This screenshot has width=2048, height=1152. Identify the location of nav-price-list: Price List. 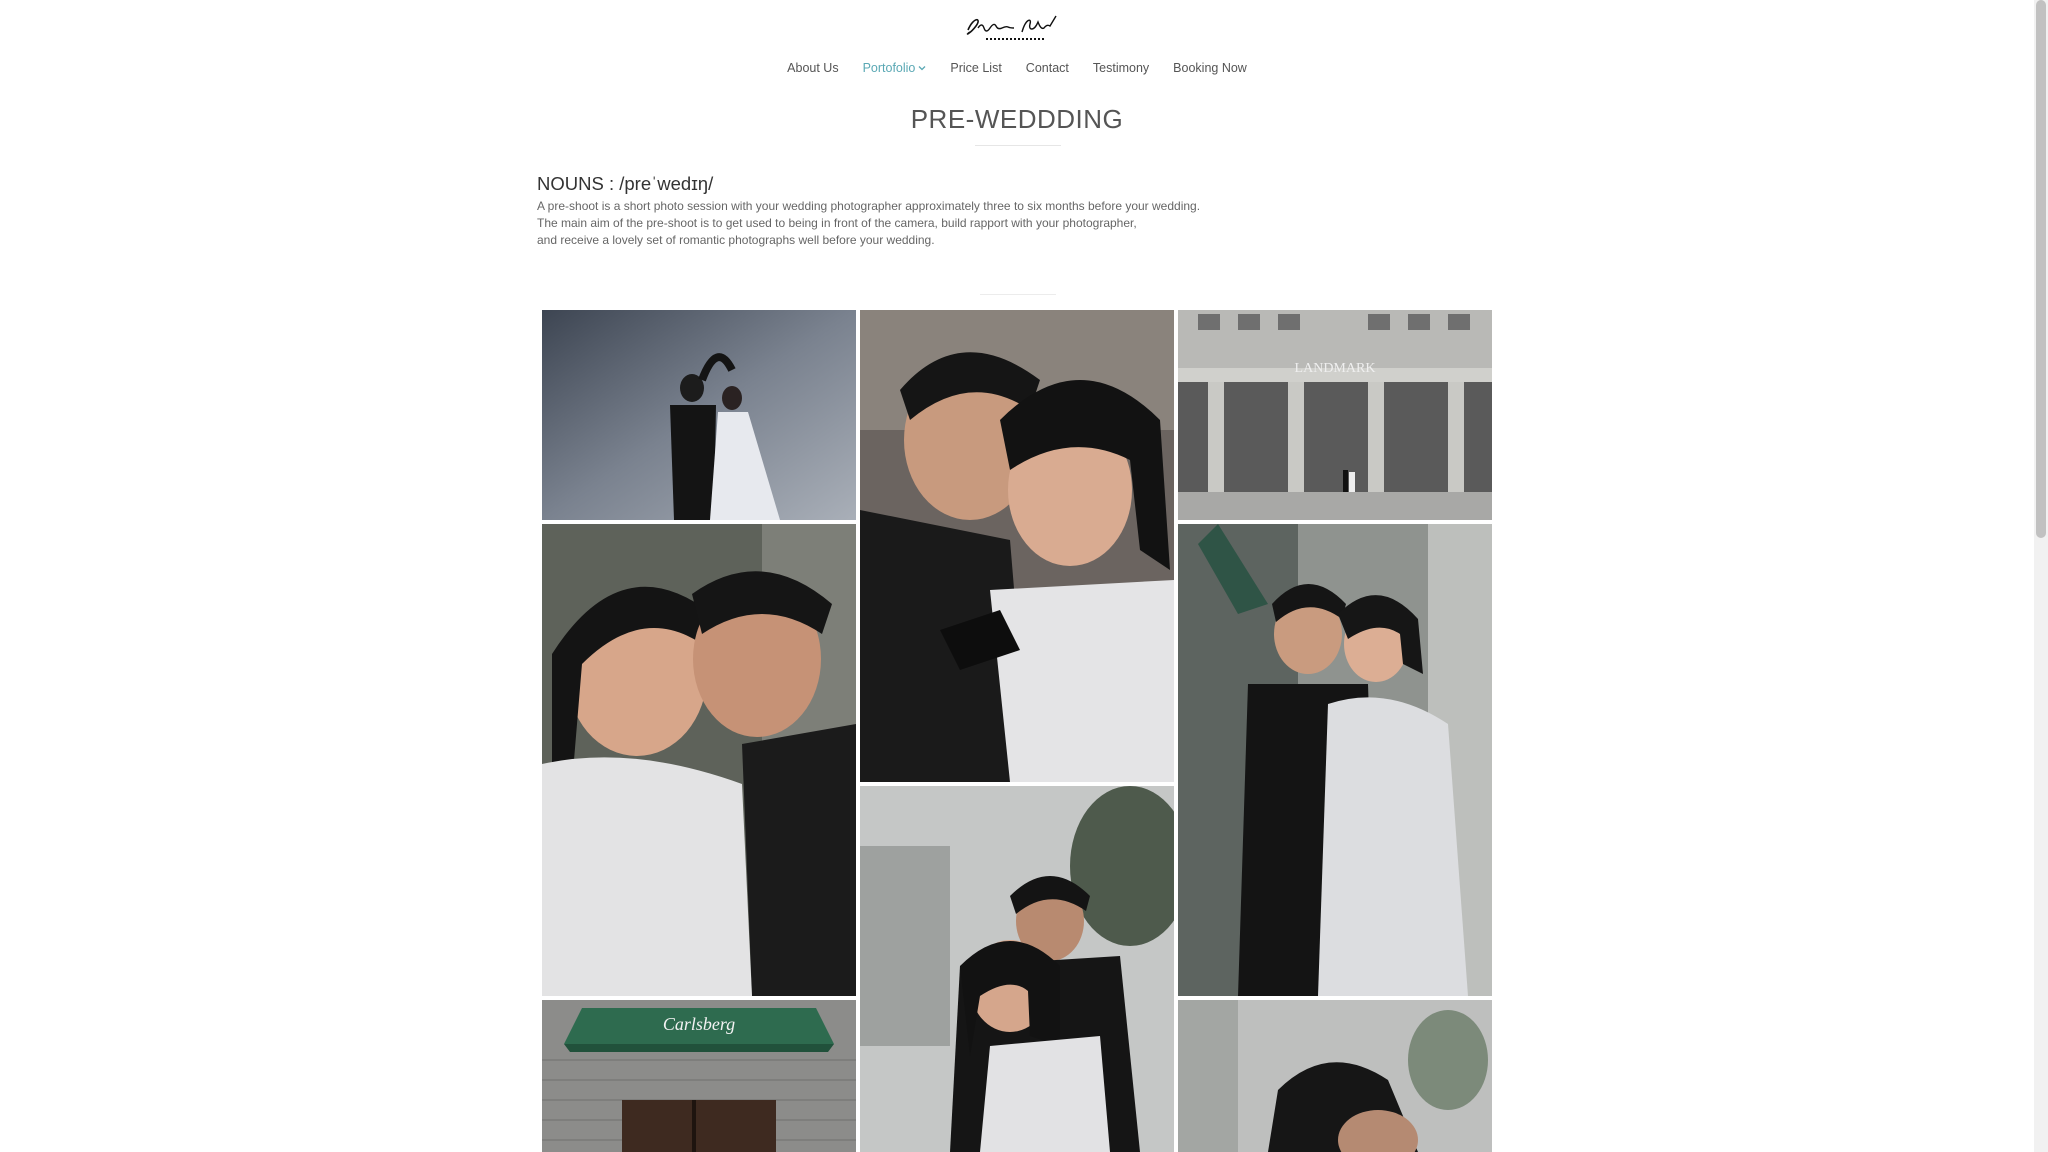
(975, 68).